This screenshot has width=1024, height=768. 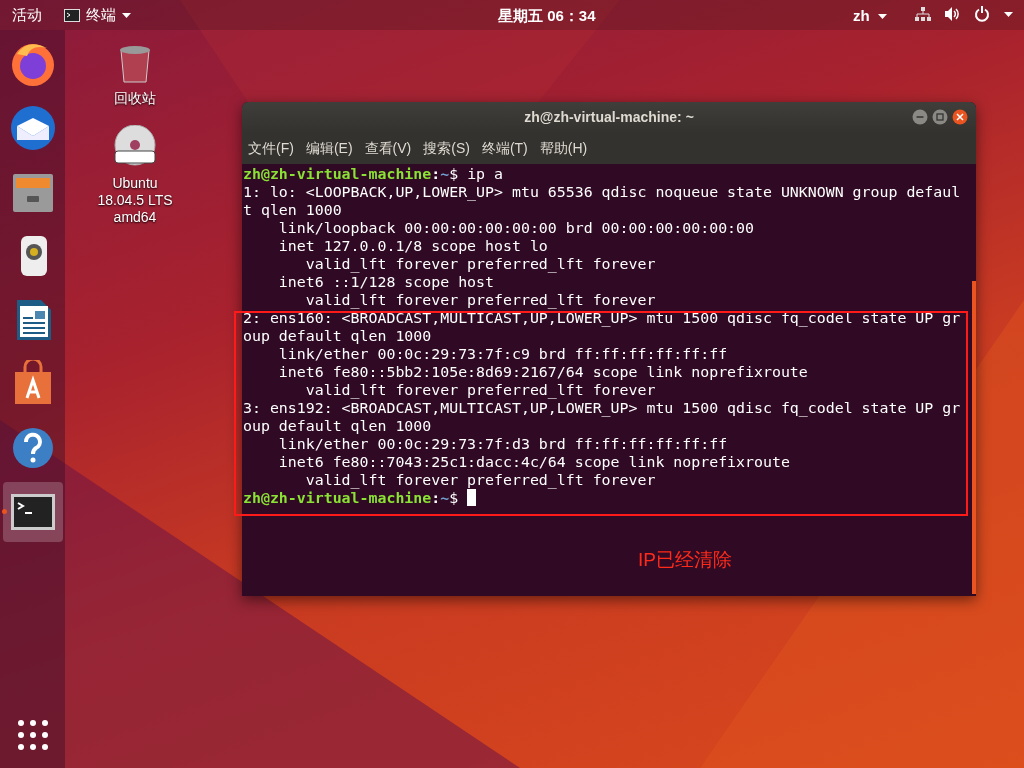 I want to click on dock-item, so click(x=32, y=512).